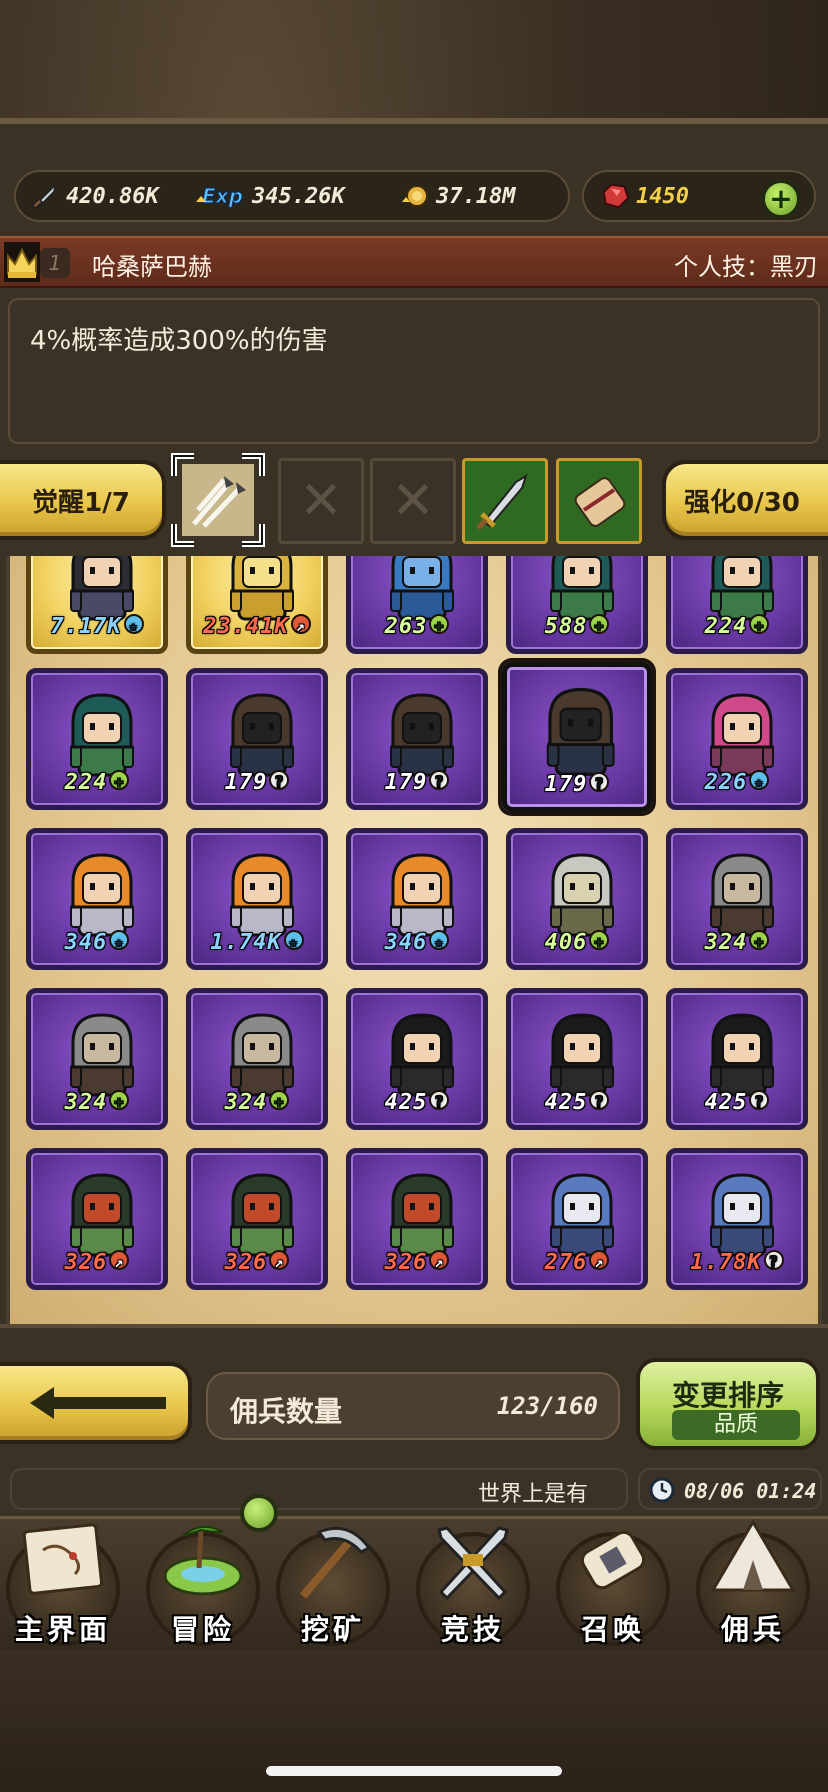 The image size is (828, 1792). What do you see at coordinates (259, 1513) in the screenshot?
I see `adventure-notification-dot` at bounding box center [259, 1513].